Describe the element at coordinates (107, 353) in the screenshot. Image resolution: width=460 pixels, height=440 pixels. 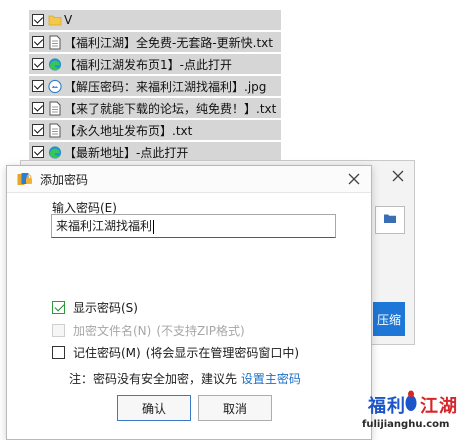
I see `remember-password-label: 记住密码(M)` at that location.